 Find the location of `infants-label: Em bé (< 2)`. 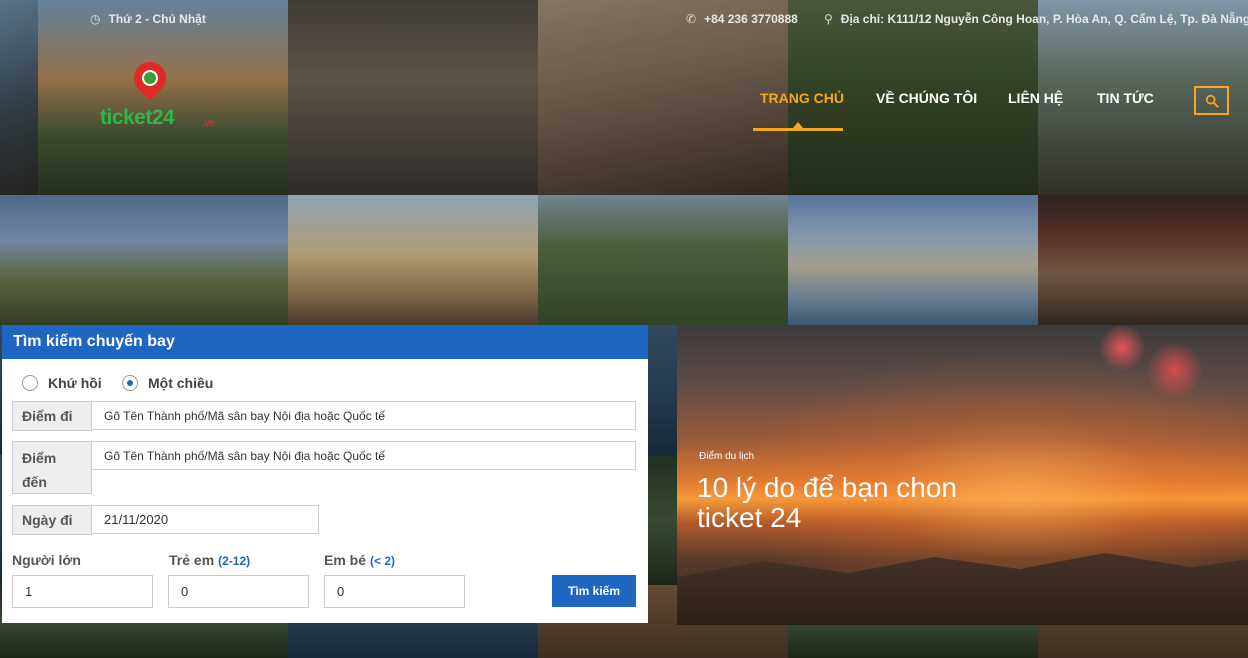

infants-label: Em bé (< 2) is located at coordinates (359, 560).